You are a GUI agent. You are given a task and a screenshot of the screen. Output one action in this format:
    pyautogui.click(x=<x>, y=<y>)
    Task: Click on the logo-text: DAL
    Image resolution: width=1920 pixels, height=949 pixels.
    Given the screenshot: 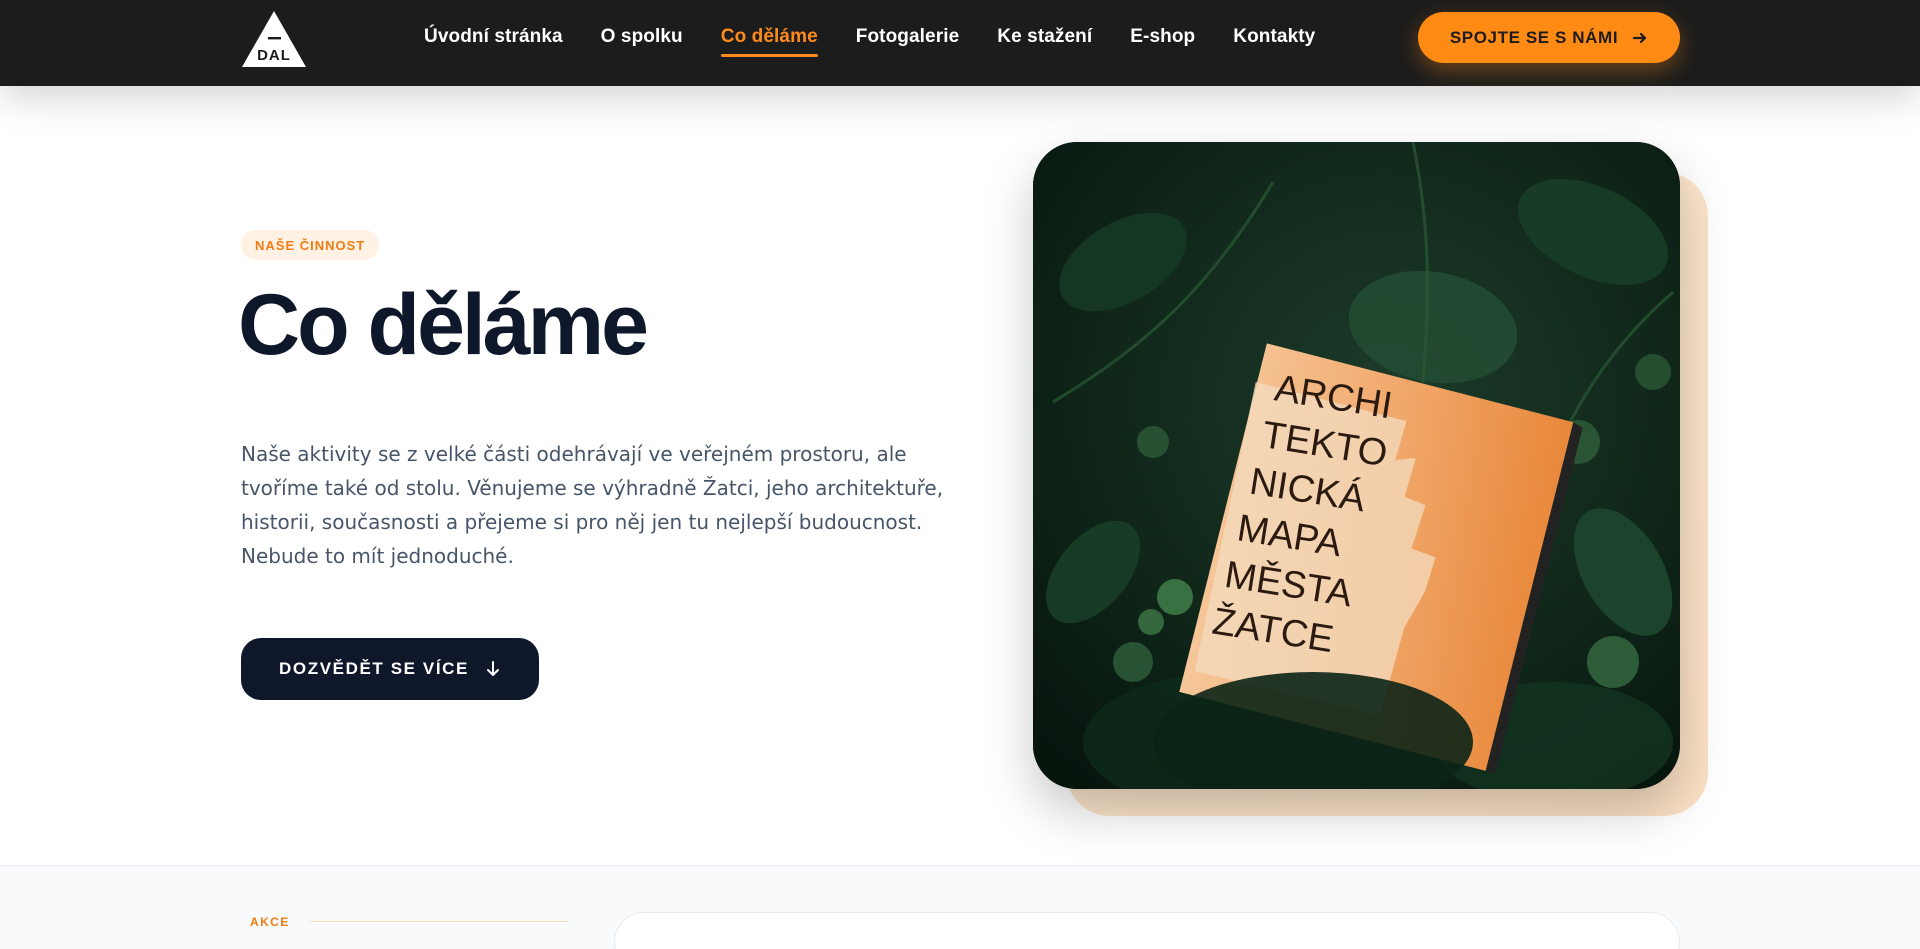 What is the action you would take?
    pyautogui.click(x=274, y=55)
    